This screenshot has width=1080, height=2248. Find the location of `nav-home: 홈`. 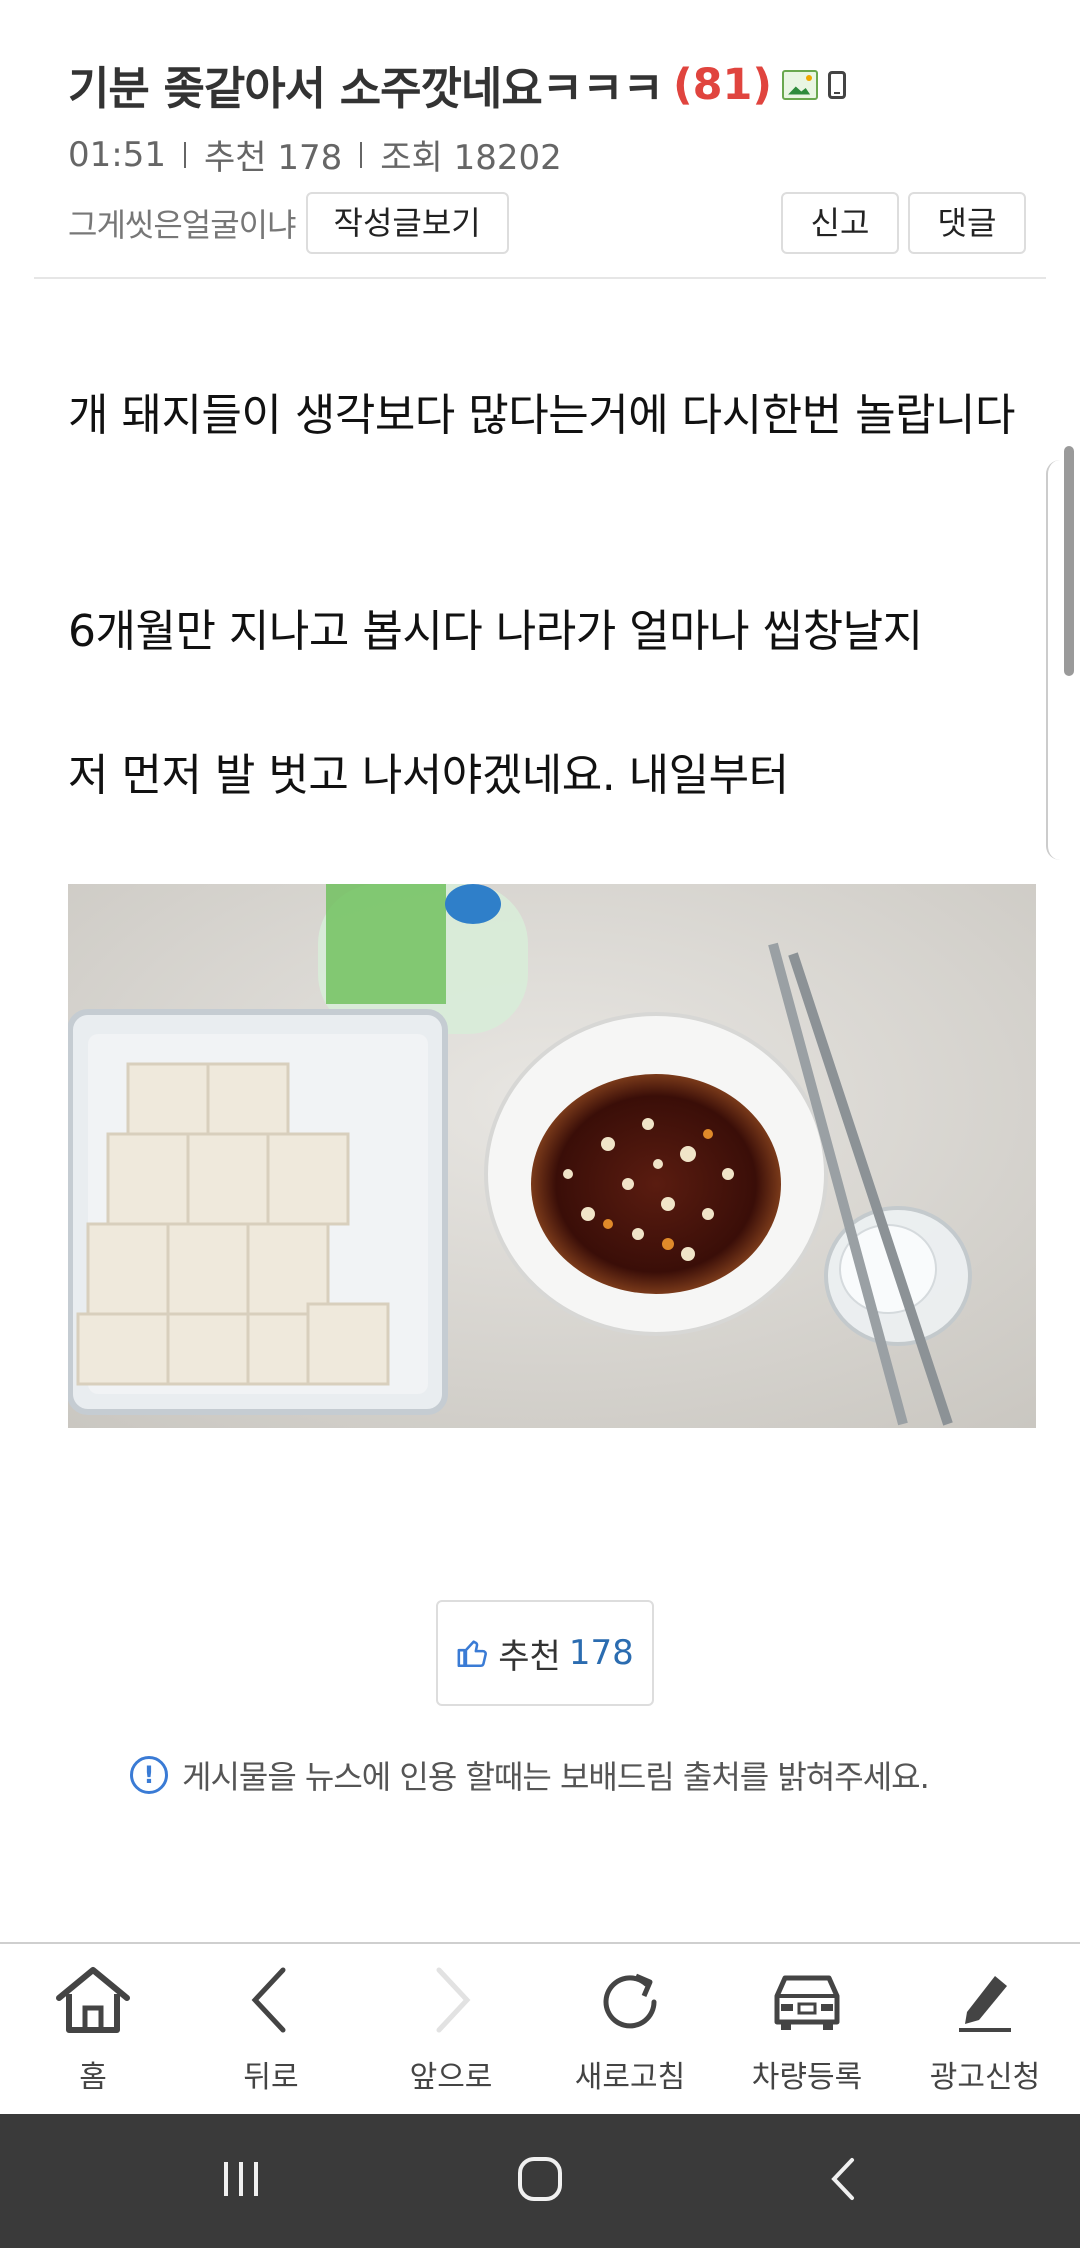

nav-home: 홈 is located at coordinates (93, 2029).